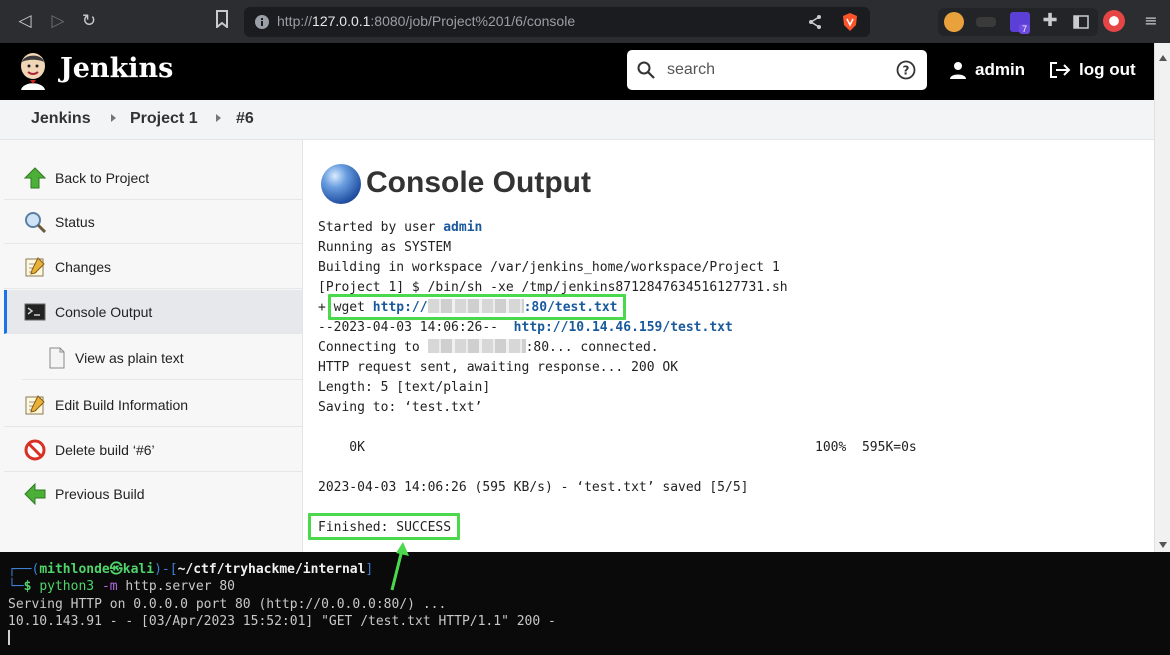 Image resolution: width=1170 pixels, height=655 pixels. What do you see at coordinates (35, 494) in the screenshot?
I see `left-arrow-icon` at bounding box center [35, 494].